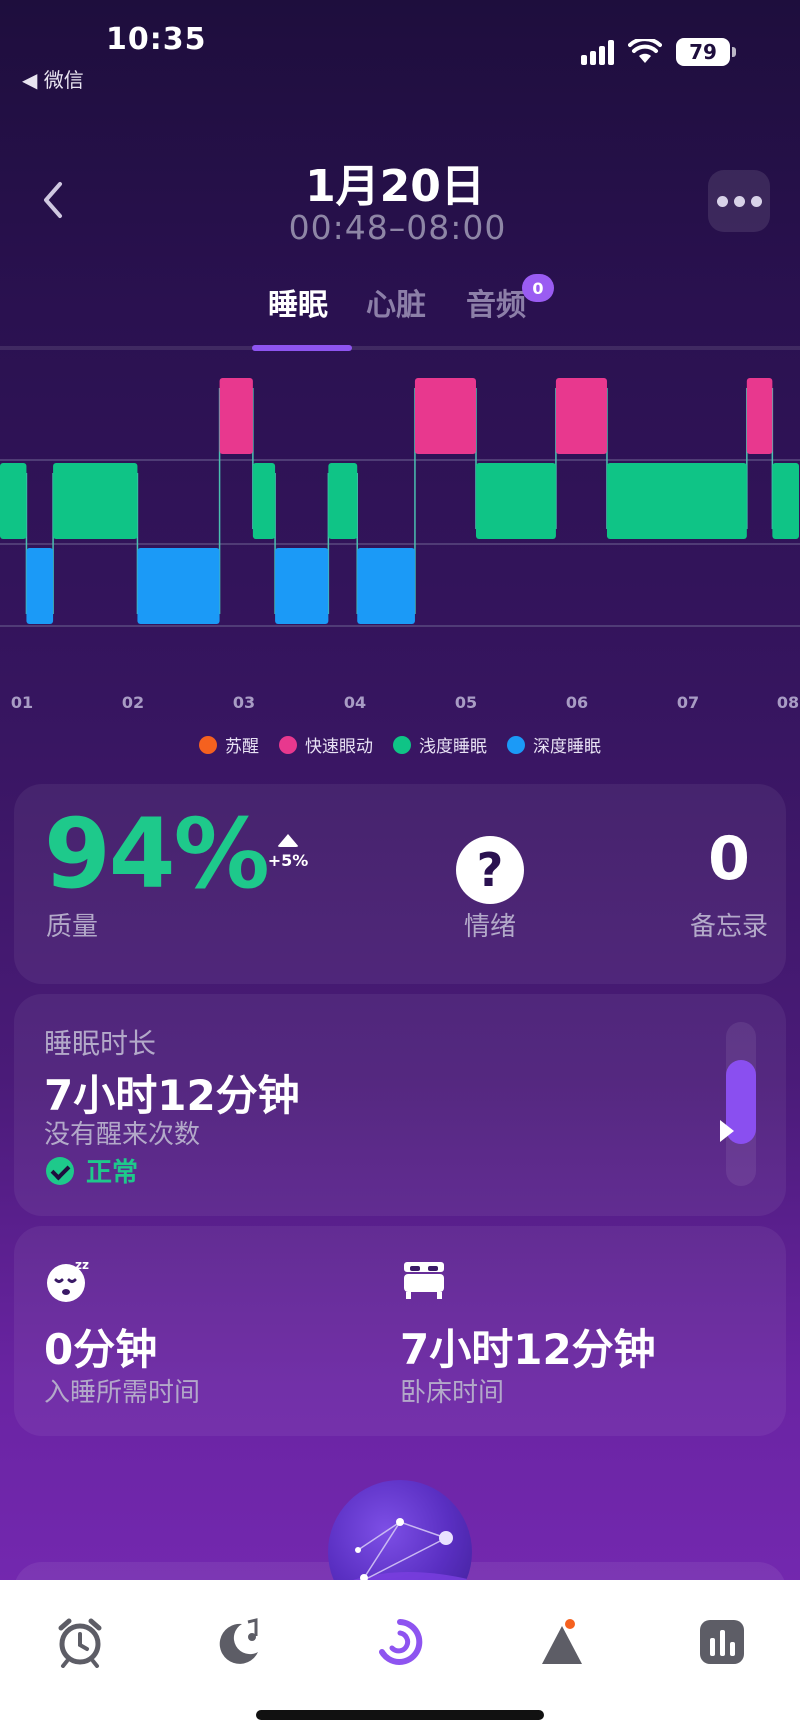 The height and width of the screenshot is (1734, 800). I want to click on trend-up-icon, so click(288, 840).